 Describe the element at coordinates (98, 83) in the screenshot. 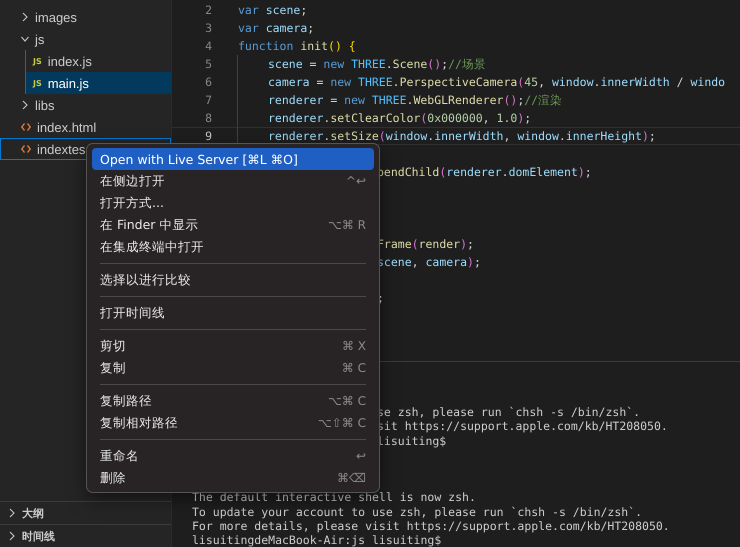

I see `file-tree-item: JS main.js` at that location.